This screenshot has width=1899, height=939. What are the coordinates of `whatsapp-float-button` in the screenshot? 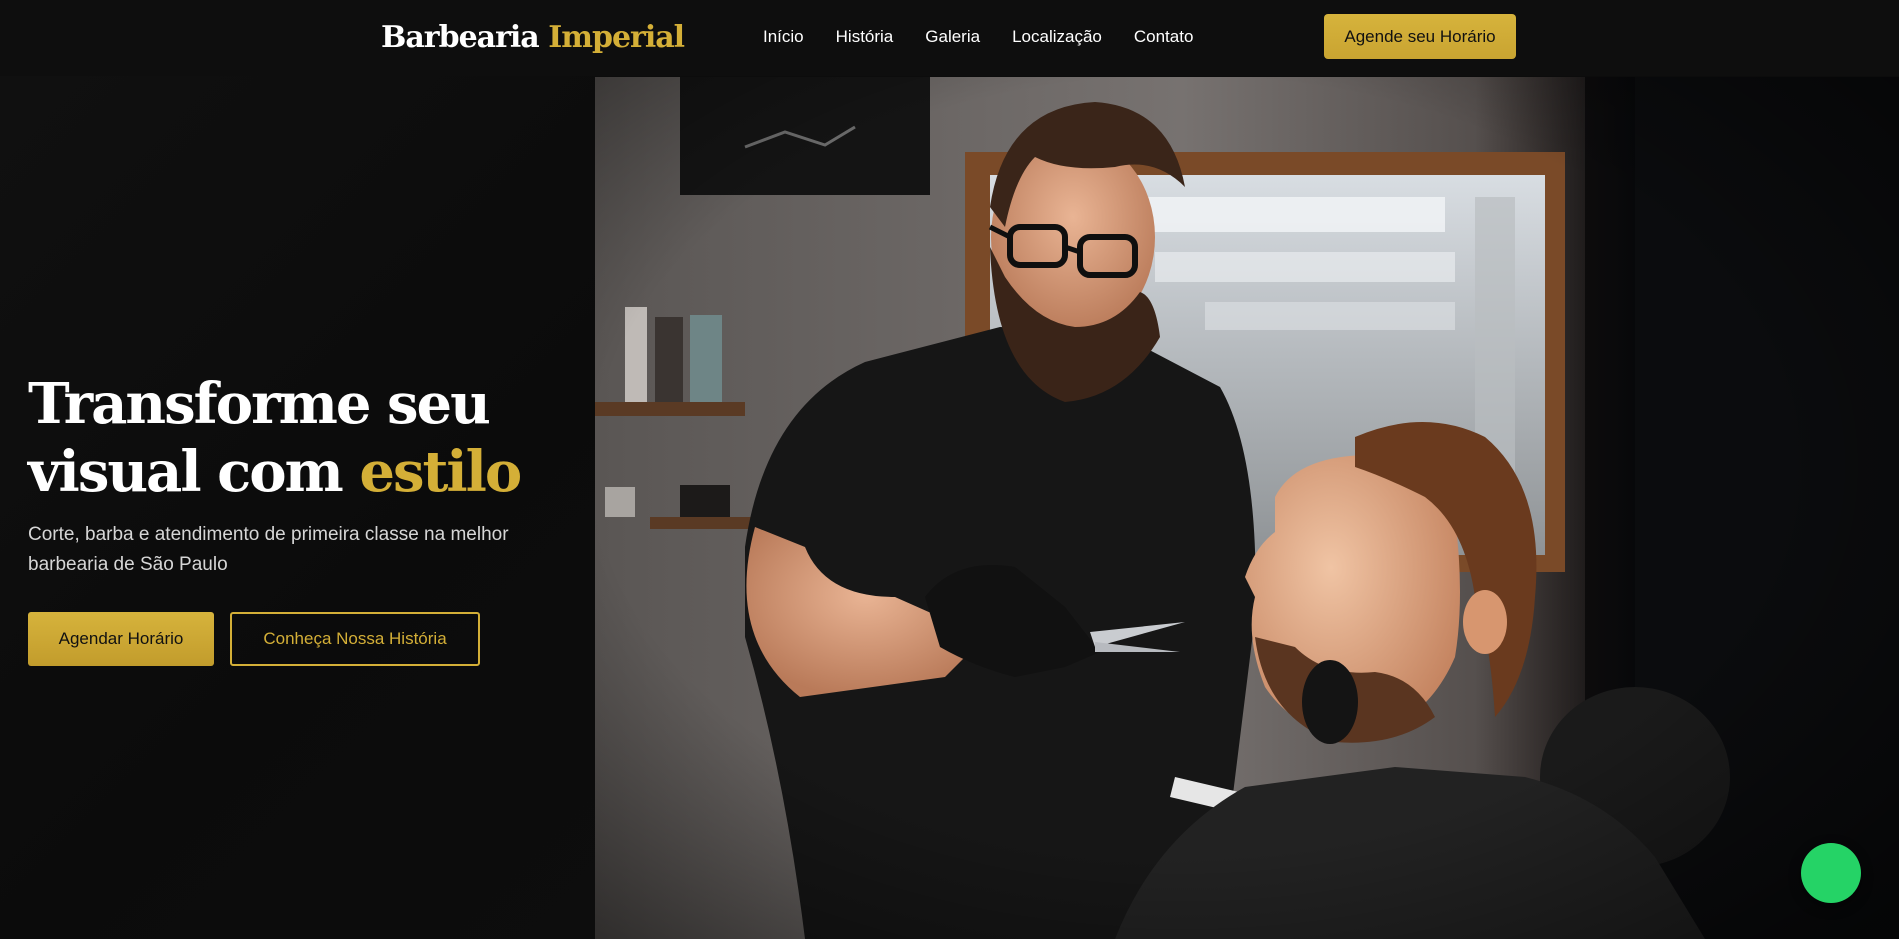 It's located at (1831, 873).